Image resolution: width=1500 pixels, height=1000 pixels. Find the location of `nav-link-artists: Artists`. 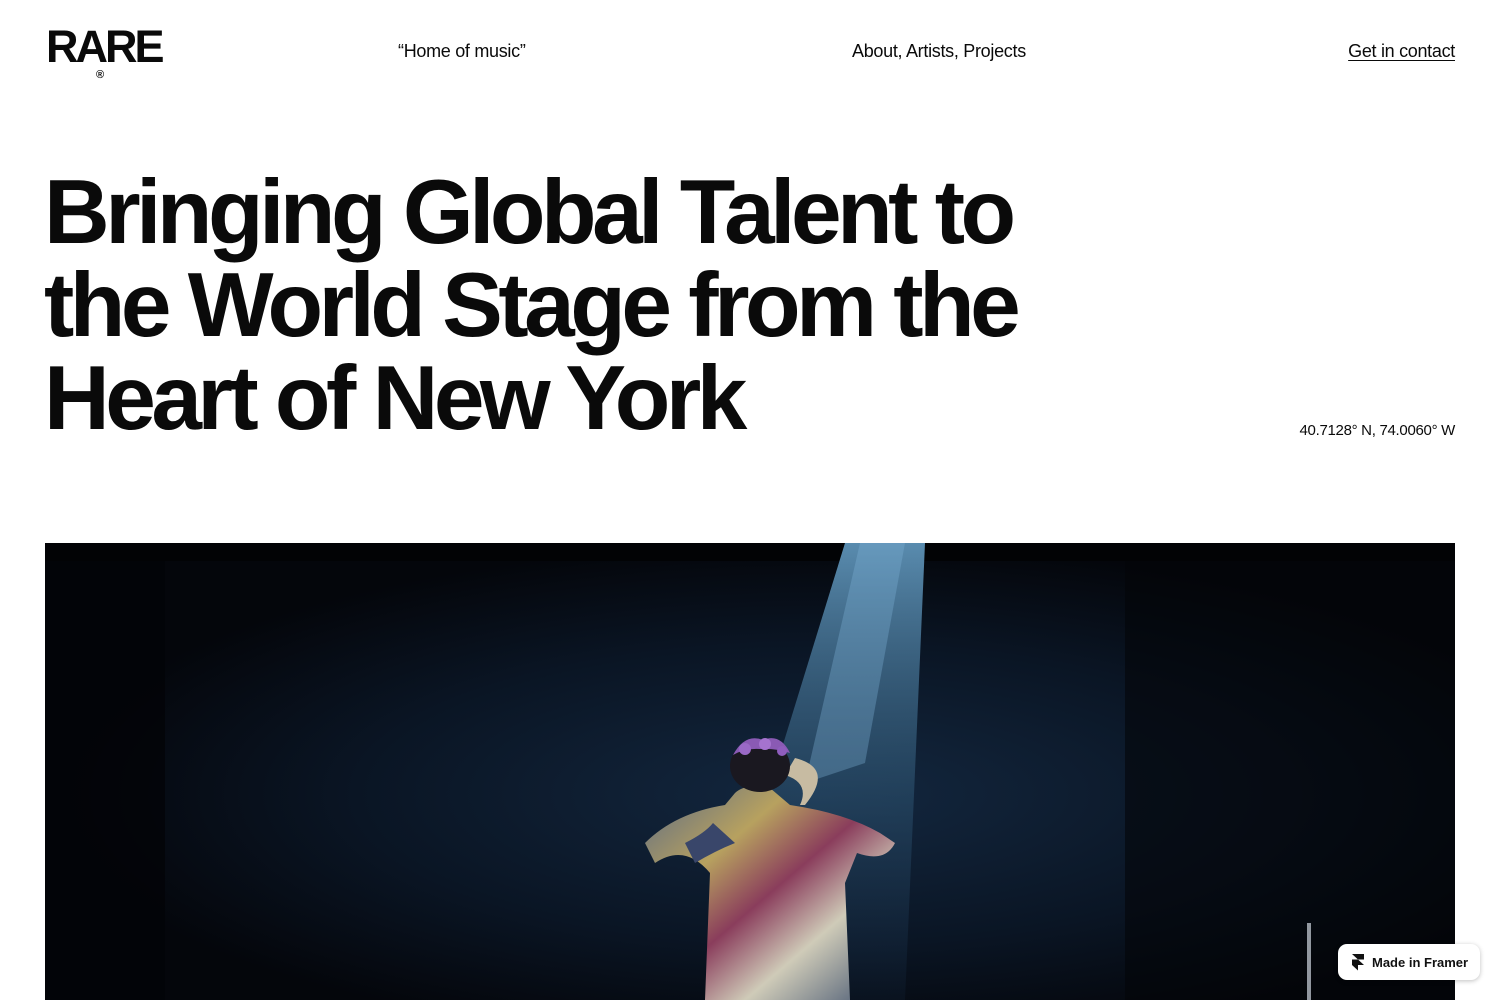

nav-link-artists: Artists is located at coordinates (930, 51).